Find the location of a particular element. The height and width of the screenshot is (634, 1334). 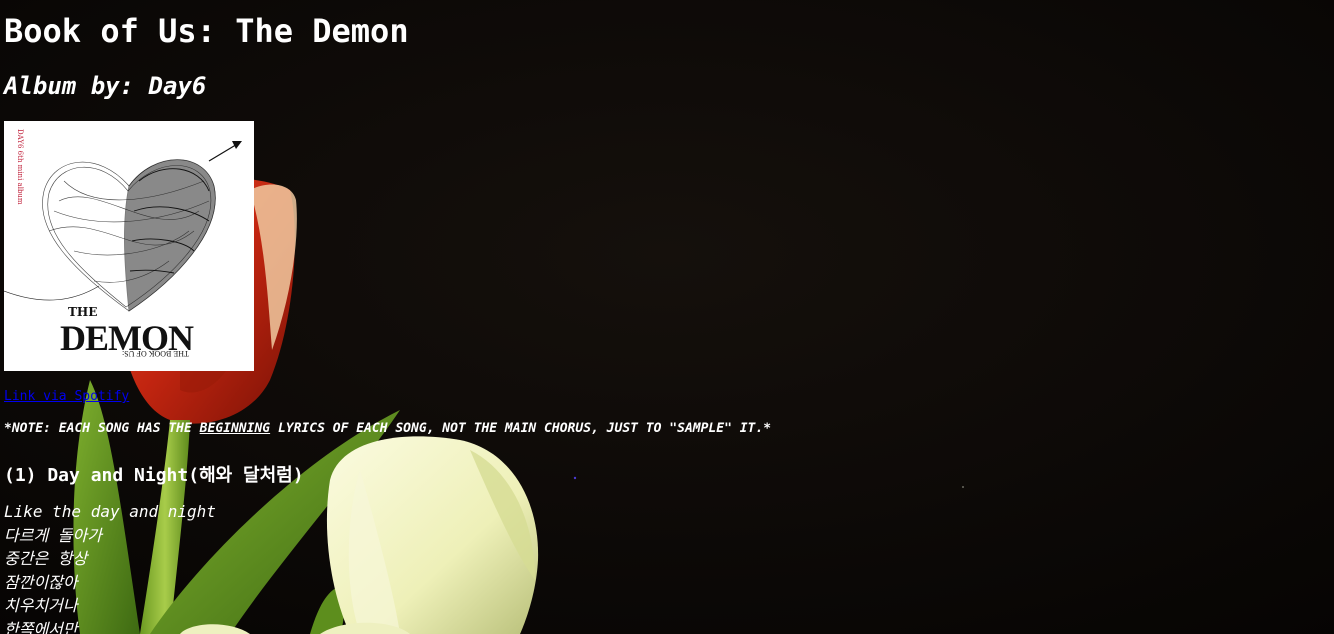

lyric-line: Like the day and night is located at coordinates (110, 511).